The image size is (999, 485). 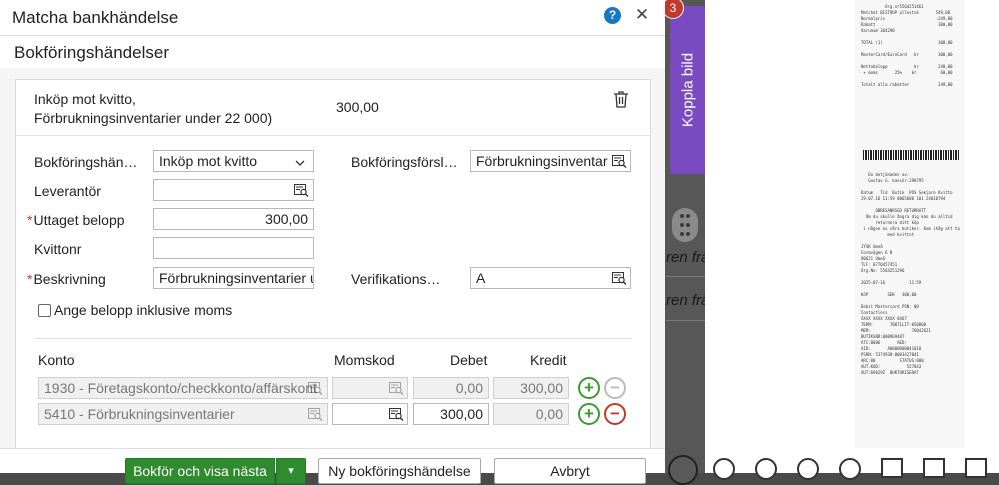 I want to click on bokforingshandelse-value: Inköp mot kvitto, so click(x=208, y=161).